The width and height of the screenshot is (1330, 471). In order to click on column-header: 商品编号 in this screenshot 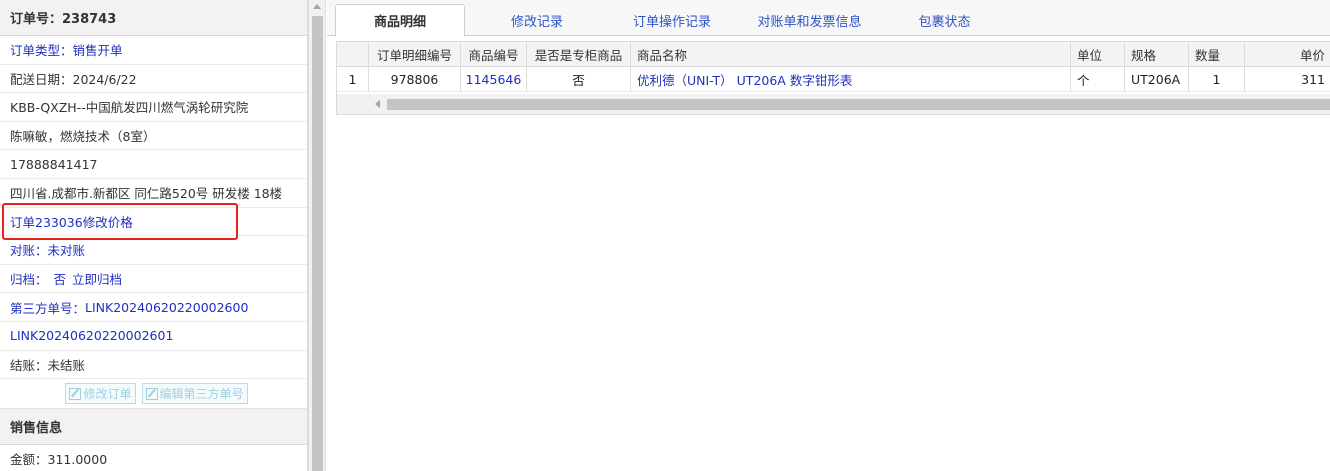, I will do `click(494, 54)`.